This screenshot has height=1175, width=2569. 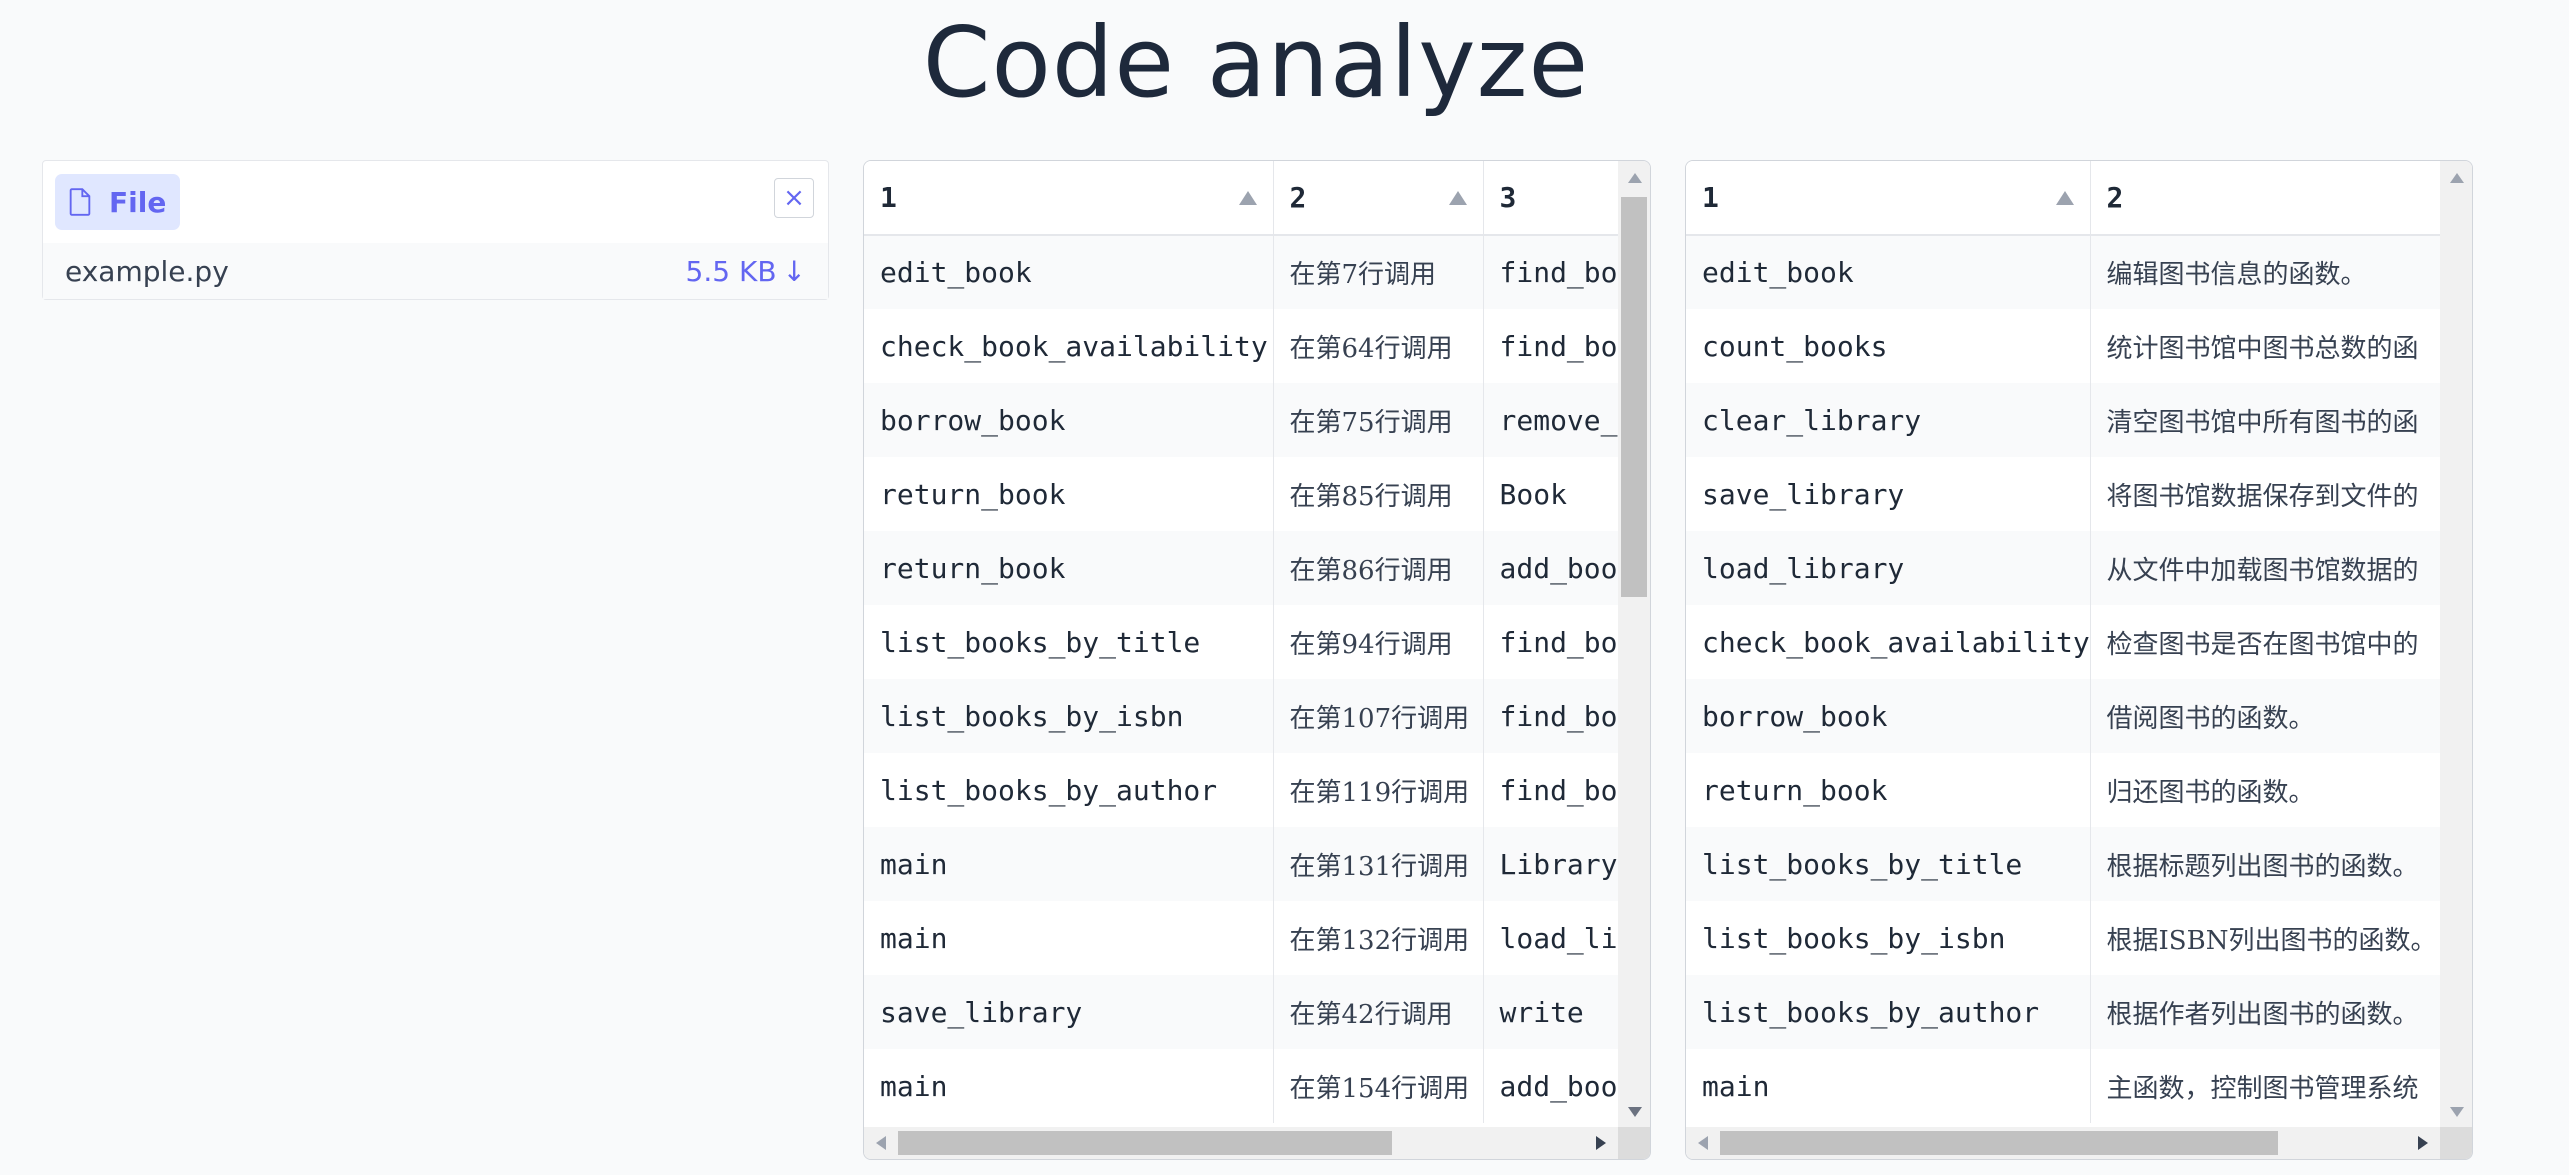 I want to click on table-row: check_book_availability 检查图书是否在图书馆中的, so click(x=2064, y=642).